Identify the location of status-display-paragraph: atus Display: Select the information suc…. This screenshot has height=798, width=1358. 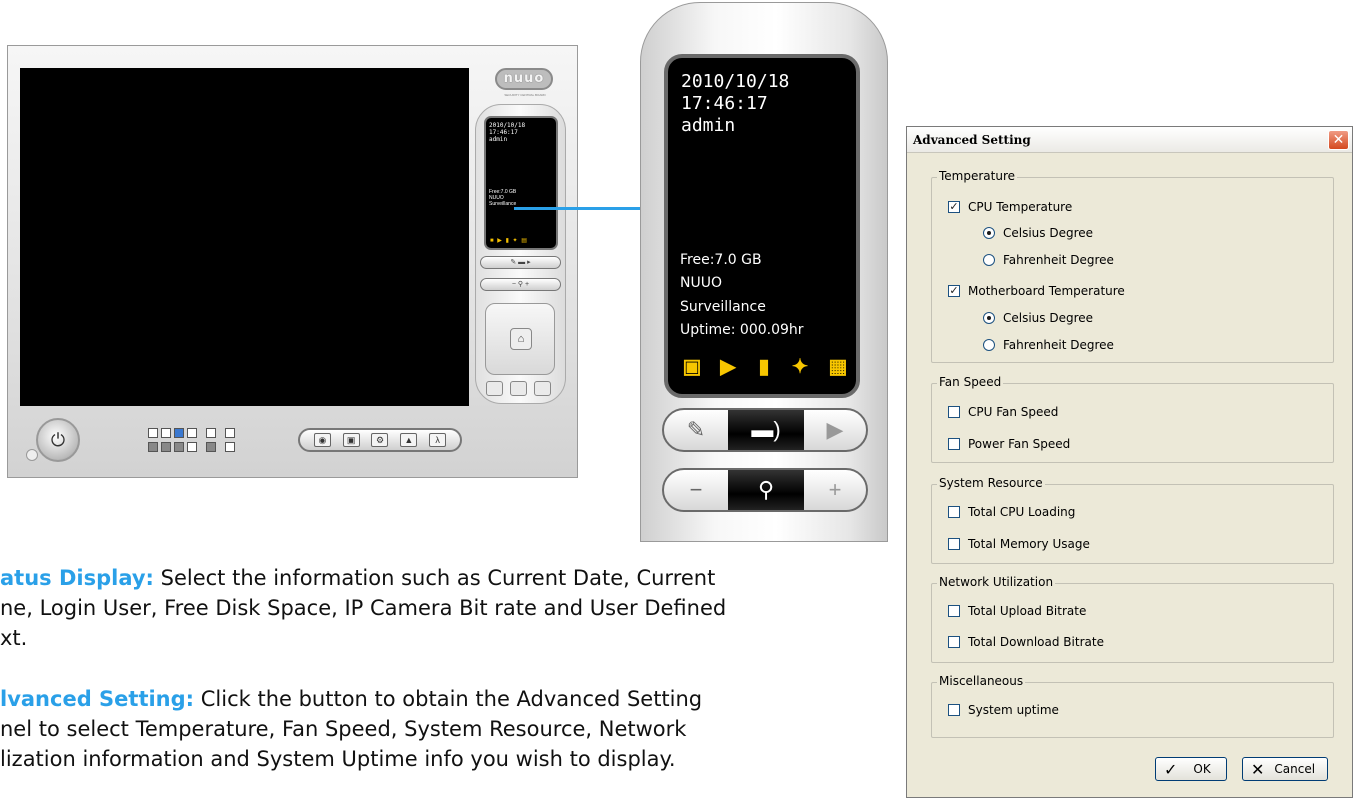
(445, 608).